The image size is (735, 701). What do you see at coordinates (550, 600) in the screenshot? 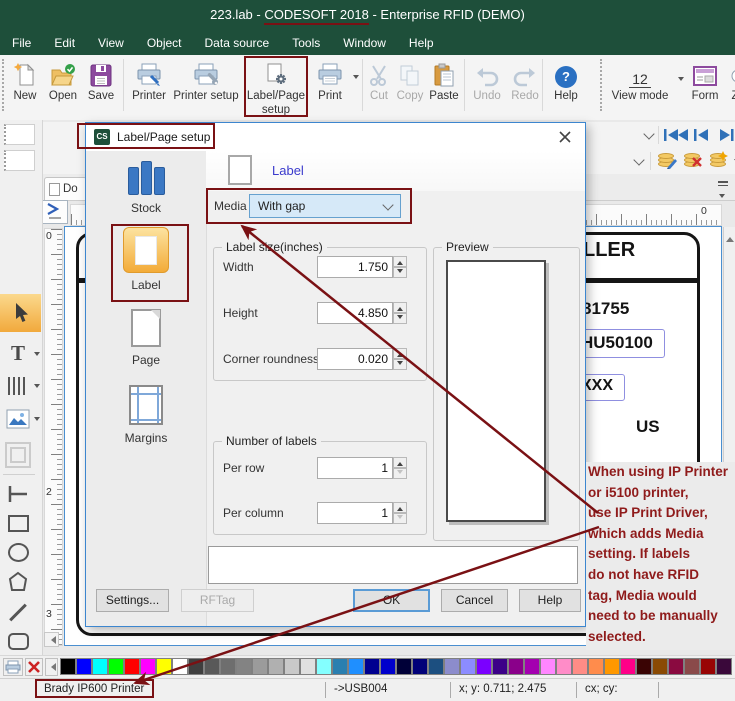
I see `help-button: Help` at bounding box center [550, 600].